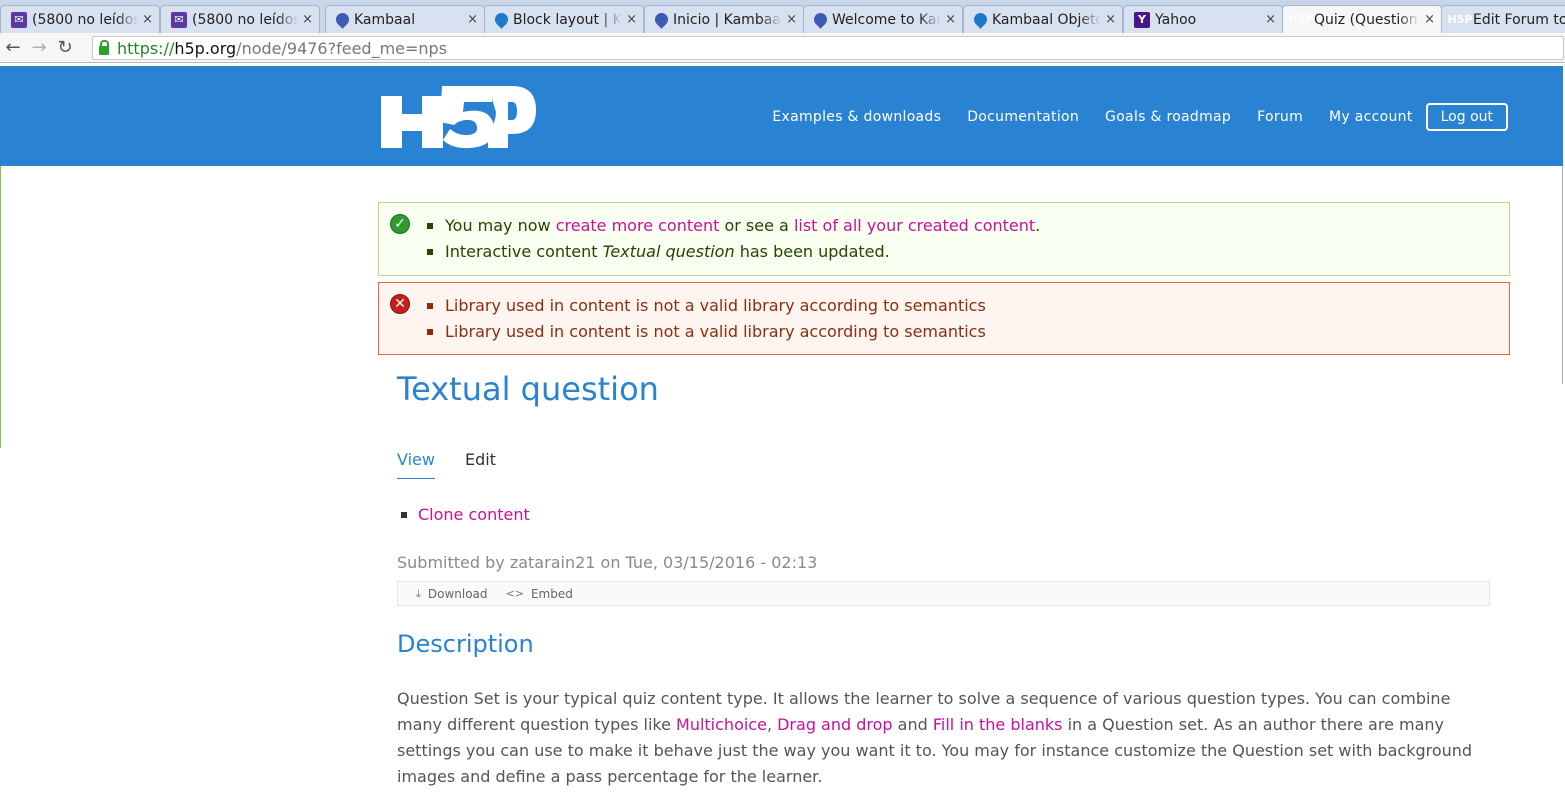  I want to click on nav-item-examples: Examples & downloads, so click(856, 117).